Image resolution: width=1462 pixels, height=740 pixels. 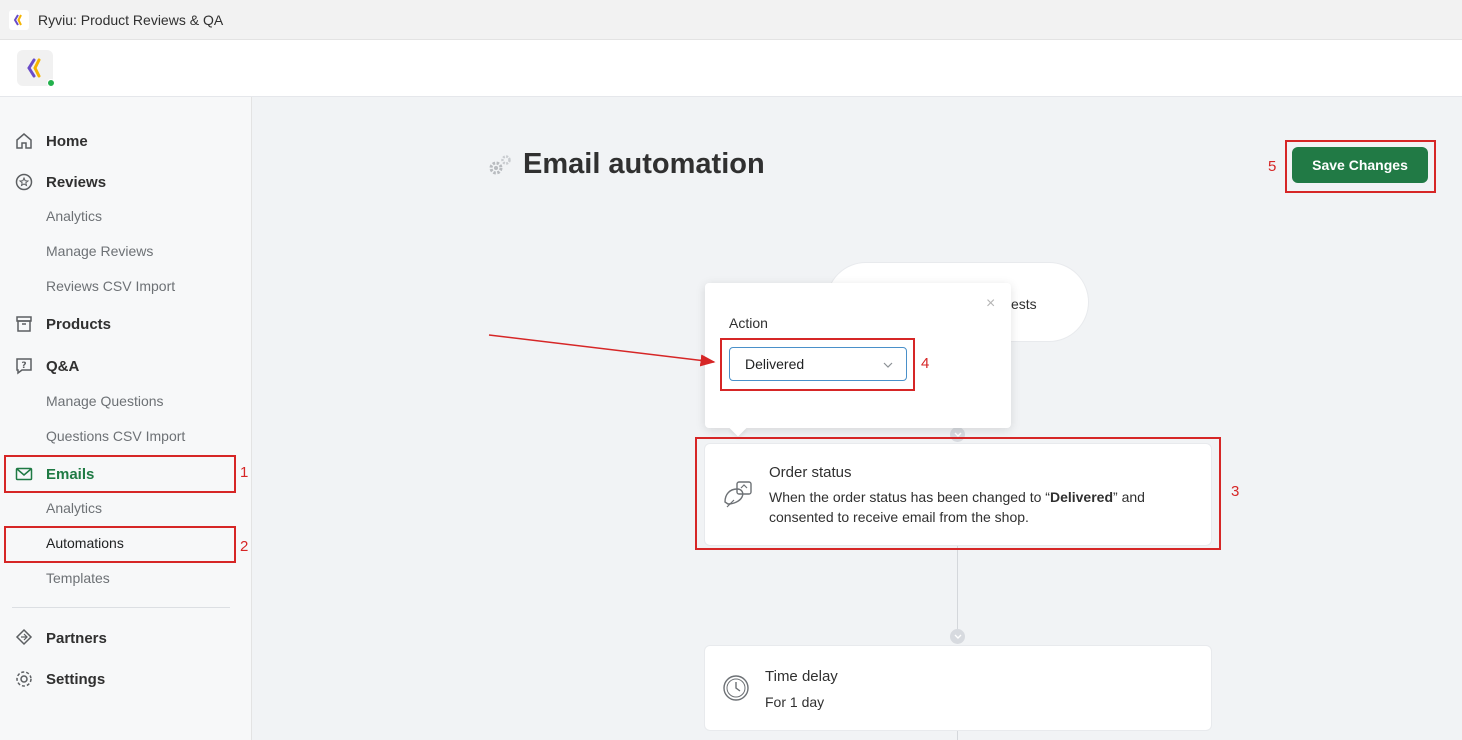 What do you see at coordinates (1272, 166) in the screenshot?
I see `annotation-number-5: 5` at bounding box center [1272, 166].